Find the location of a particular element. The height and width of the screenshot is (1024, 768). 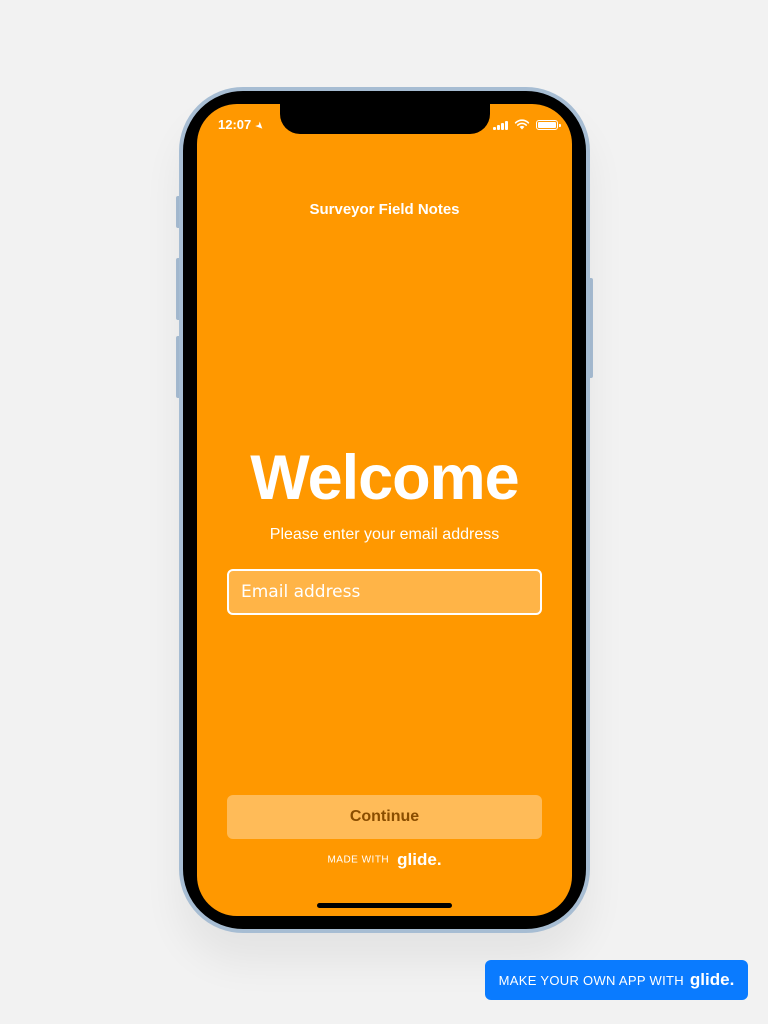

status-time: 12:07➤ is located at coordinates (242, 125).